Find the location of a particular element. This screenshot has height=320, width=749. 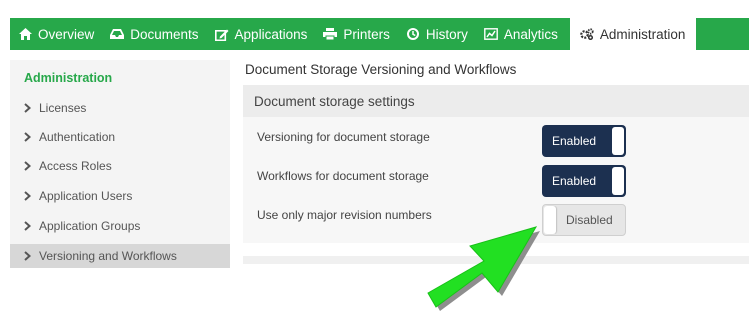

sidebar-item-application-groups: Application Groups is located at coordinates (120, 226).